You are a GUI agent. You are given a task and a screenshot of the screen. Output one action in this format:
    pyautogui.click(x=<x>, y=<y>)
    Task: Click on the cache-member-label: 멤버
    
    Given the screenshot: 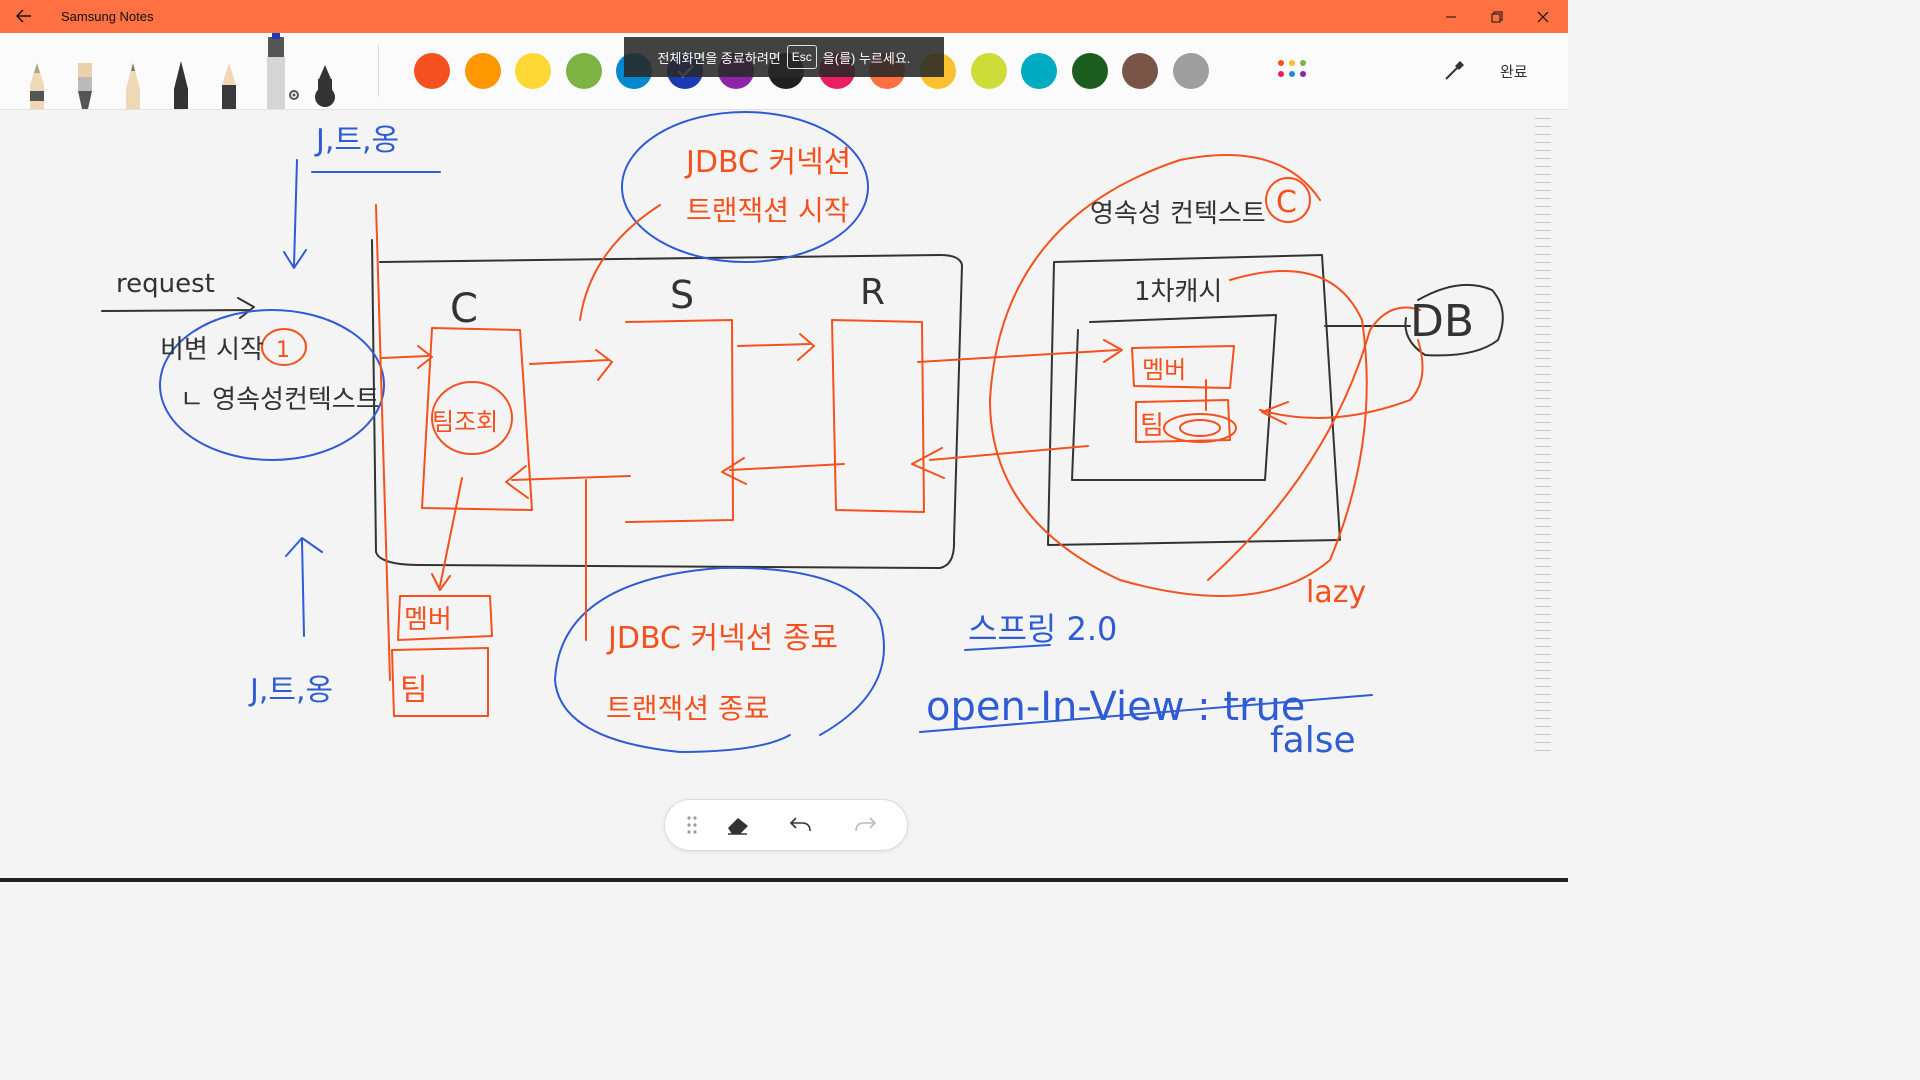 What is the action you would take?
    pyautogui.click(x=1164, y=370)
    